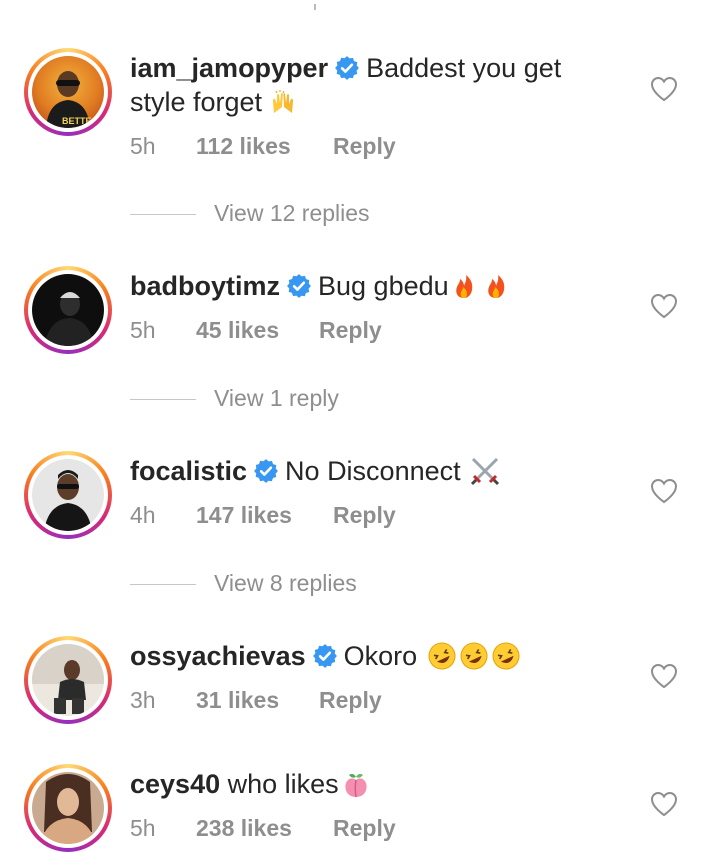 Image resolution: width=720 pixels, height=852 pixels. Describe the element at coordinates (237, 330) in the screenshot. I see `likes-count: 45 likes` at that location.